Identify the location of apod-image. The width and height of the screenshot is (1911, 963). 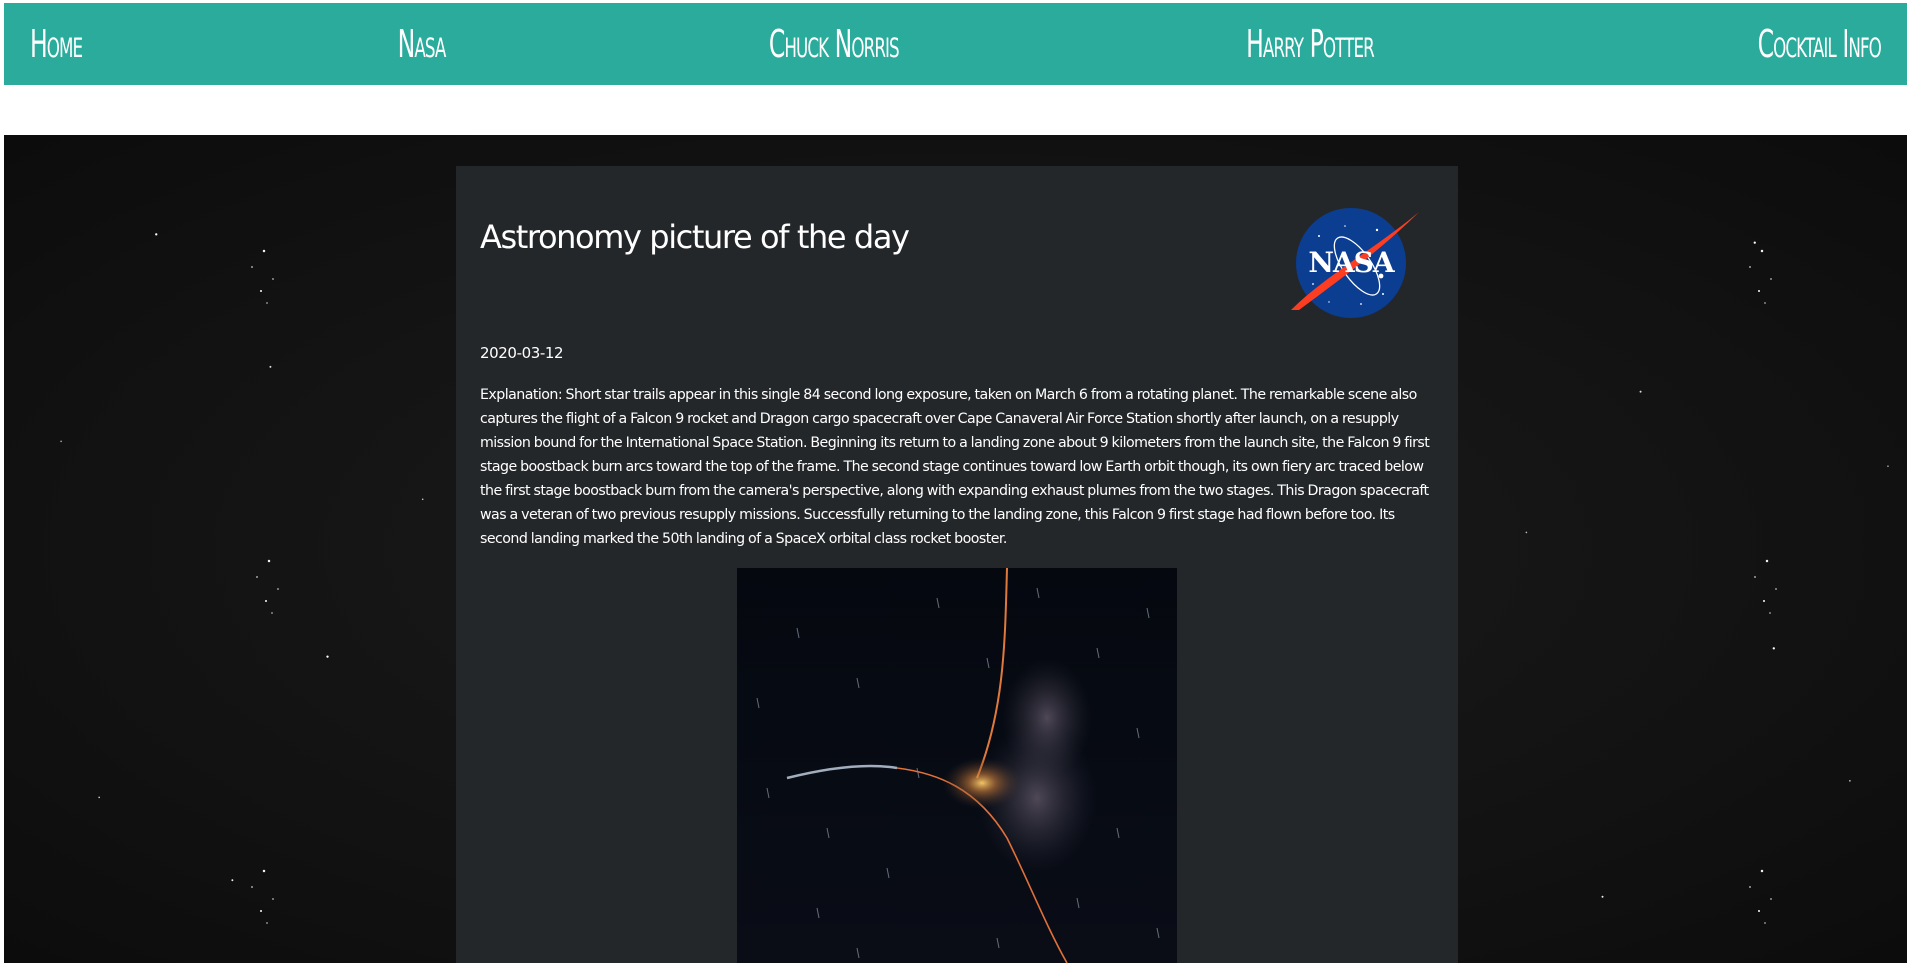
(957, 765).